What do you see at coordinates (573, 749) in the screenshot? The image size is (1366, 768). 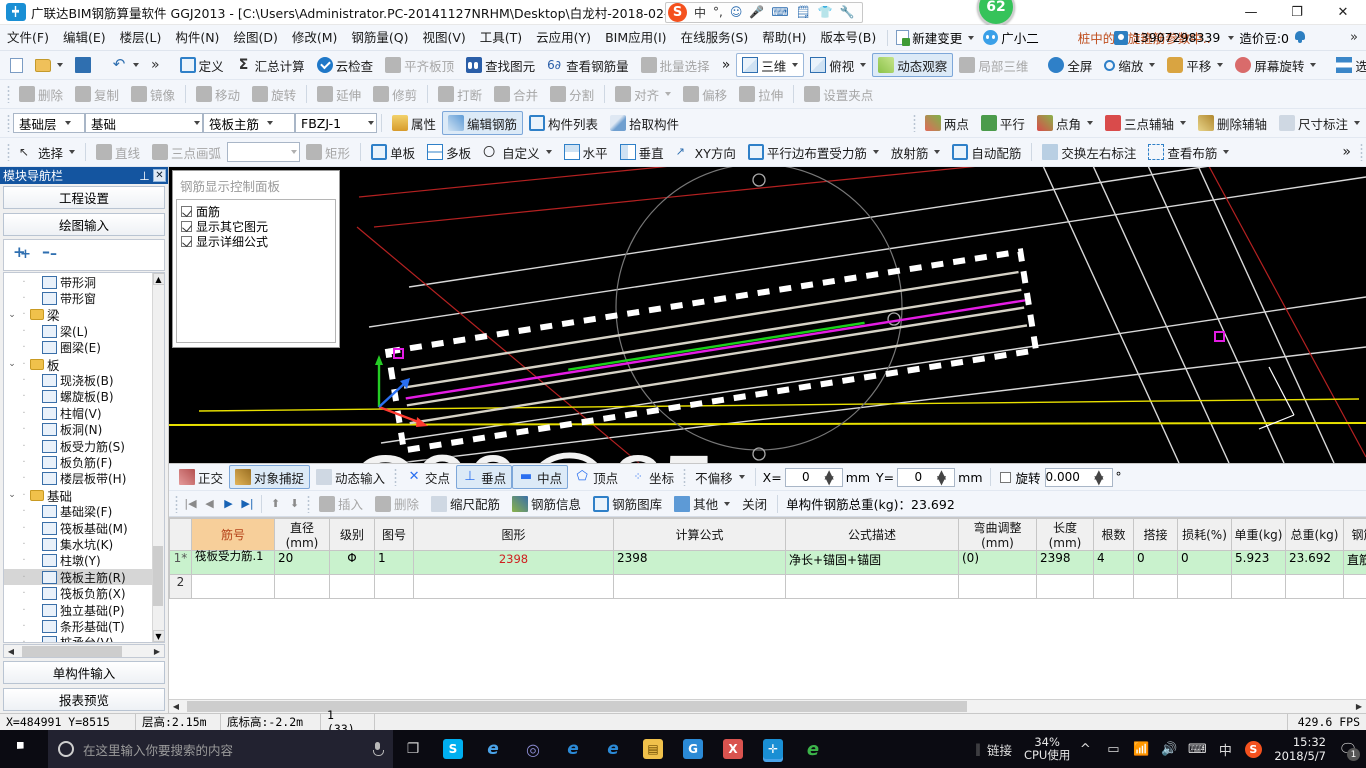 I see `taskbar-app-edge: e` at bounding box center [573, 749].